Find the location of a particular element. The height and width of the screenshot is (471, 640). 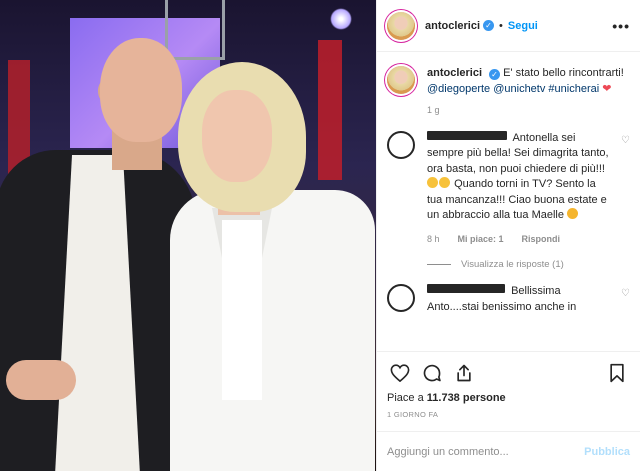

author-avatar is located at coordinates (401, 25).